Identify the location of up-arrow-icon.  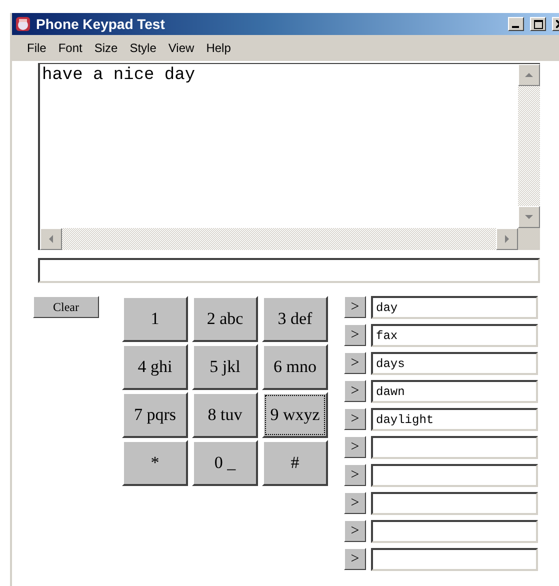
(529, 75).